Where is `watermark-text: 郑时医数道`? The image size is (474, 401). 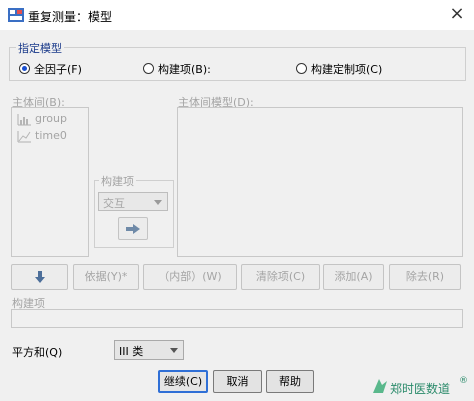 watermark-text: 郑时医数道 is located at coordinates (420, 389).